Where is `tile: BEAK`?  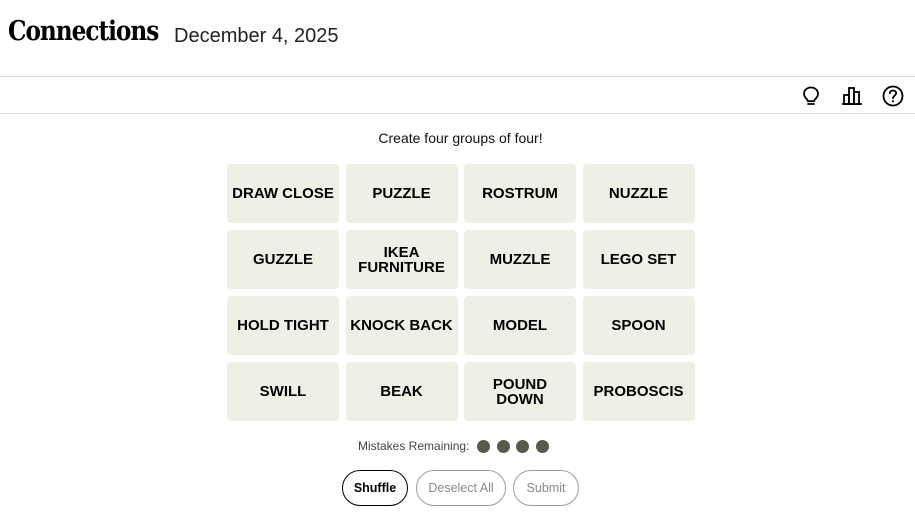
tile: BEAK is located at coordinates (401, 391).